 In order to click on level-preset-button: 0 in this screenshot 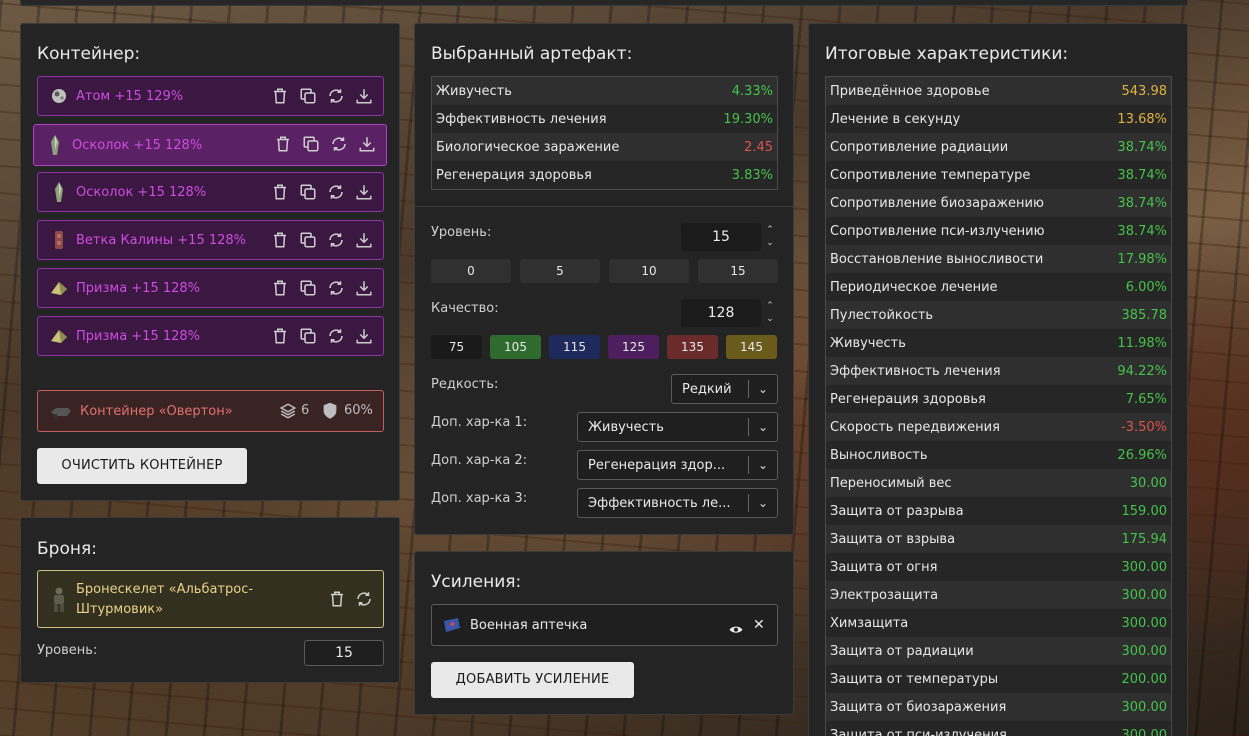, I will do `click(471, 271)`.